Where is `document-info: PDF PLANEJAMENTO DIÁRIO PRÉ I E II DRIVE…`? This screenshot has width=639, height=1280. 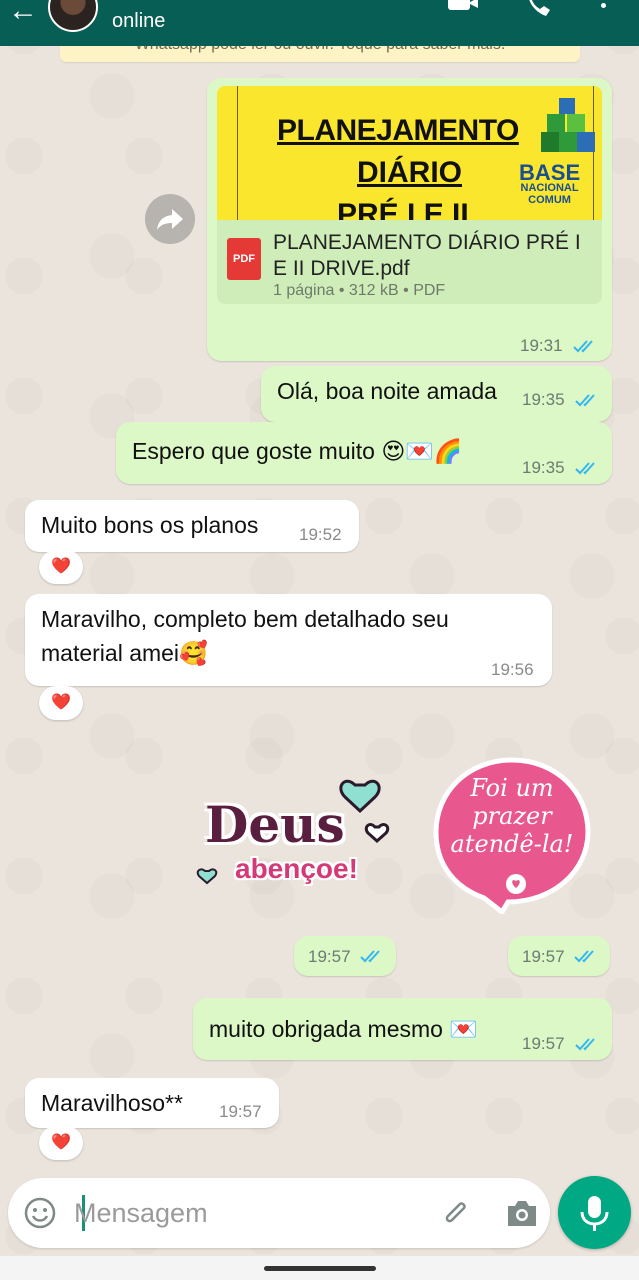 document-info: PDF PLANEJAMENTO DIÁRIO PRÉ I E II DRIVE… is located at coordinates (409, 262).